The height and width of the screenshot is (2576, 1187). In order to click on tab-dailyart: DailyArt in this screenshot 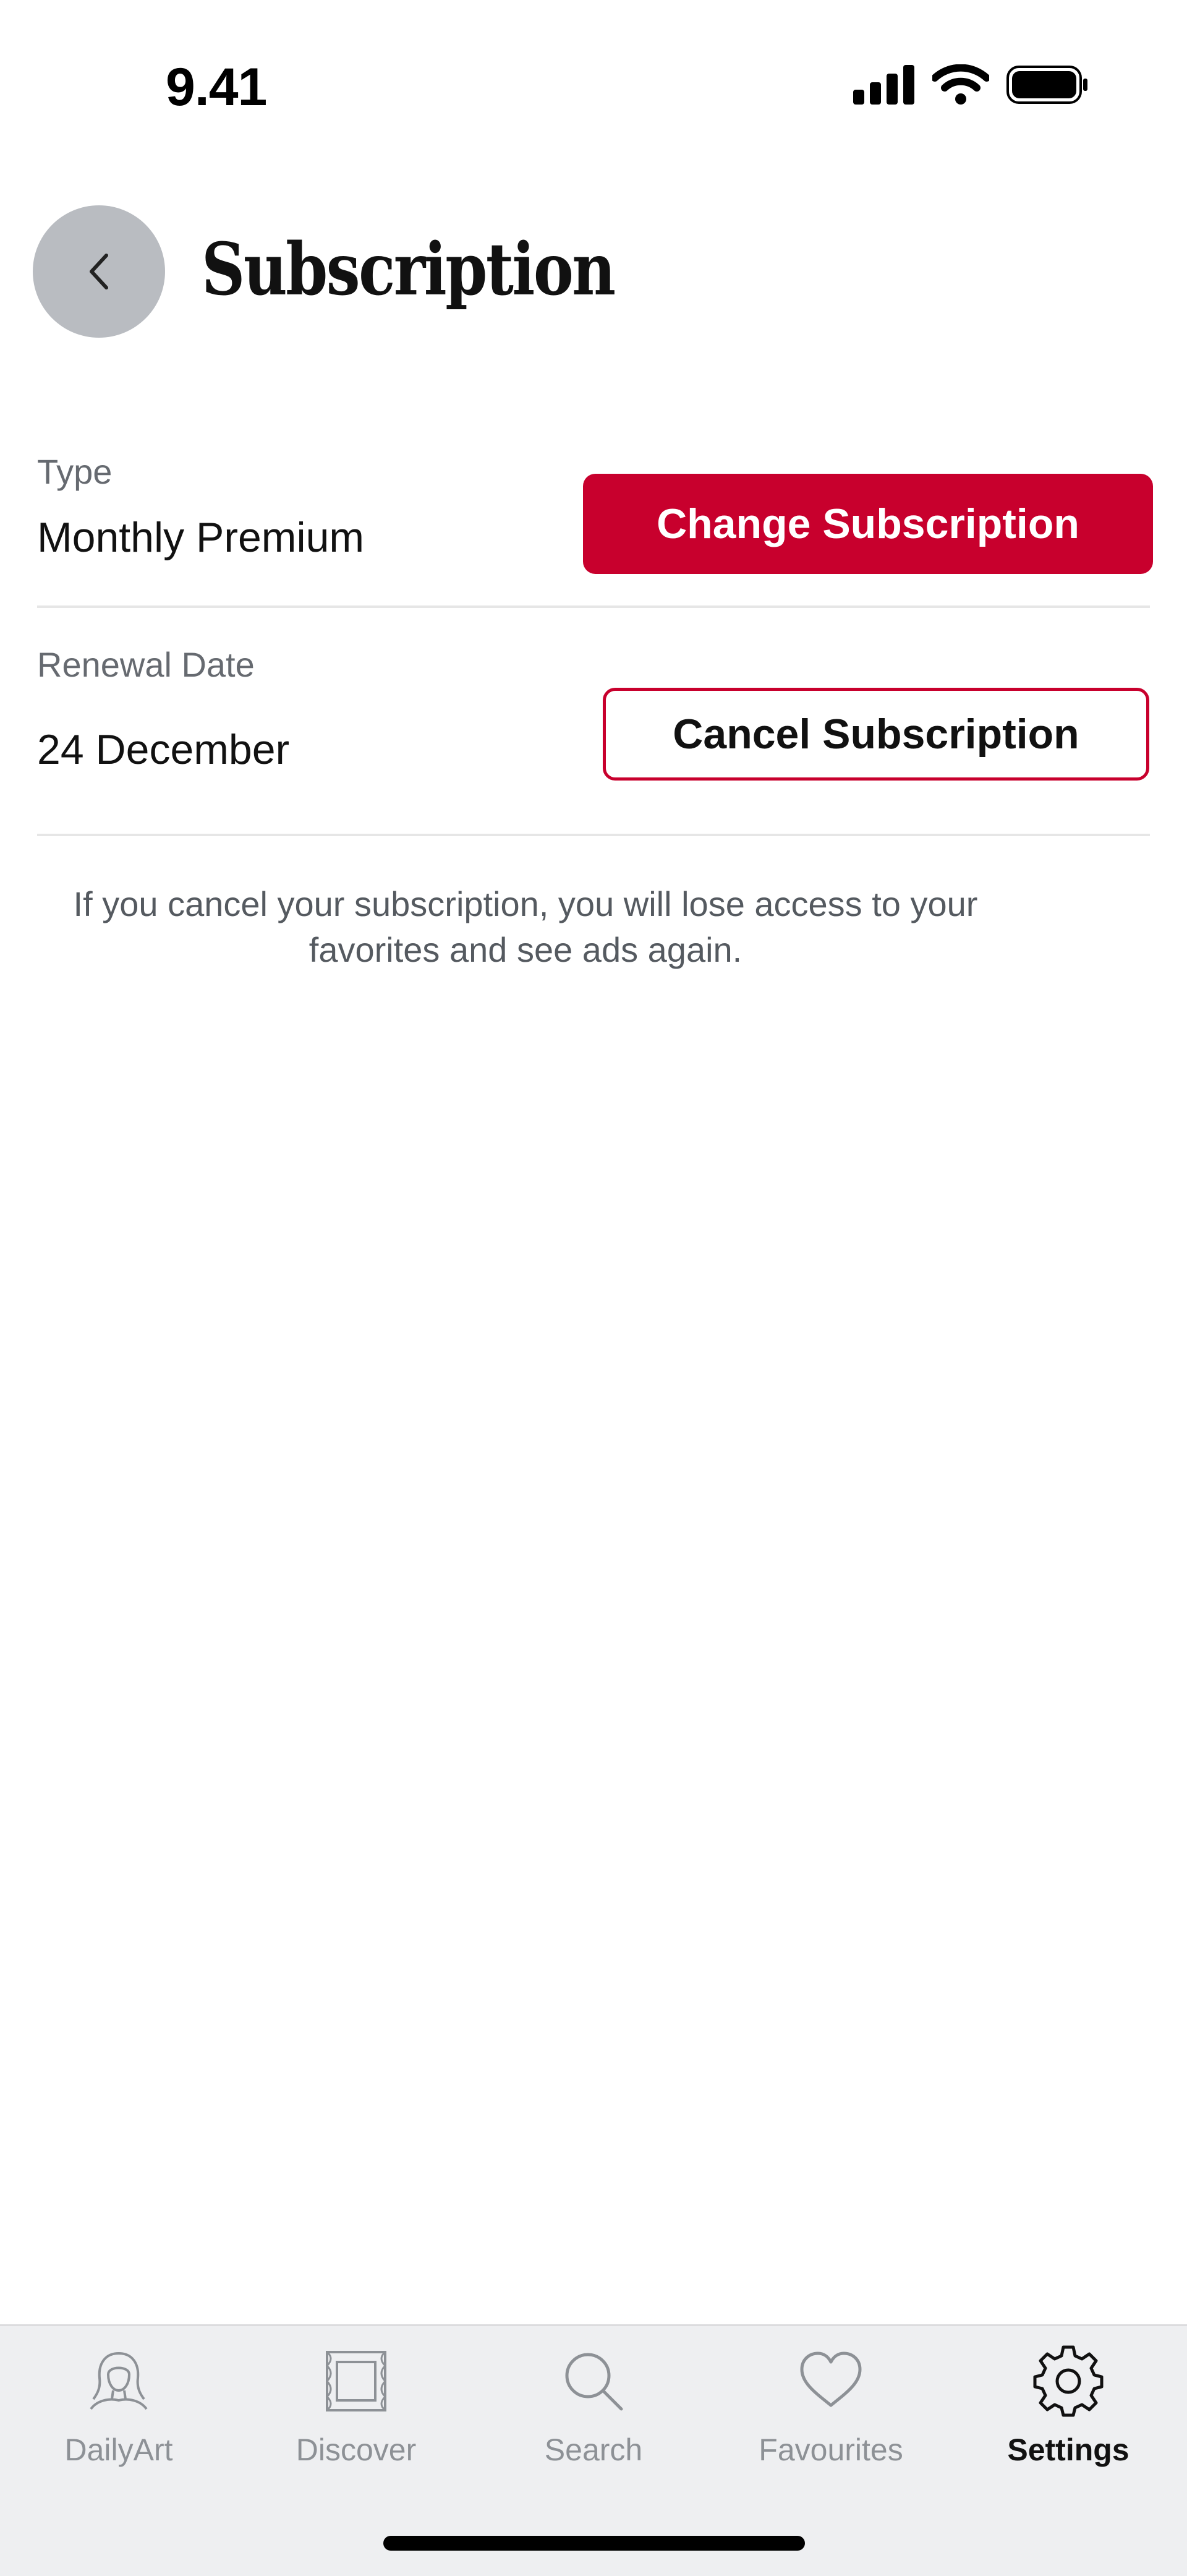, I will do `click(119, 2406)`.